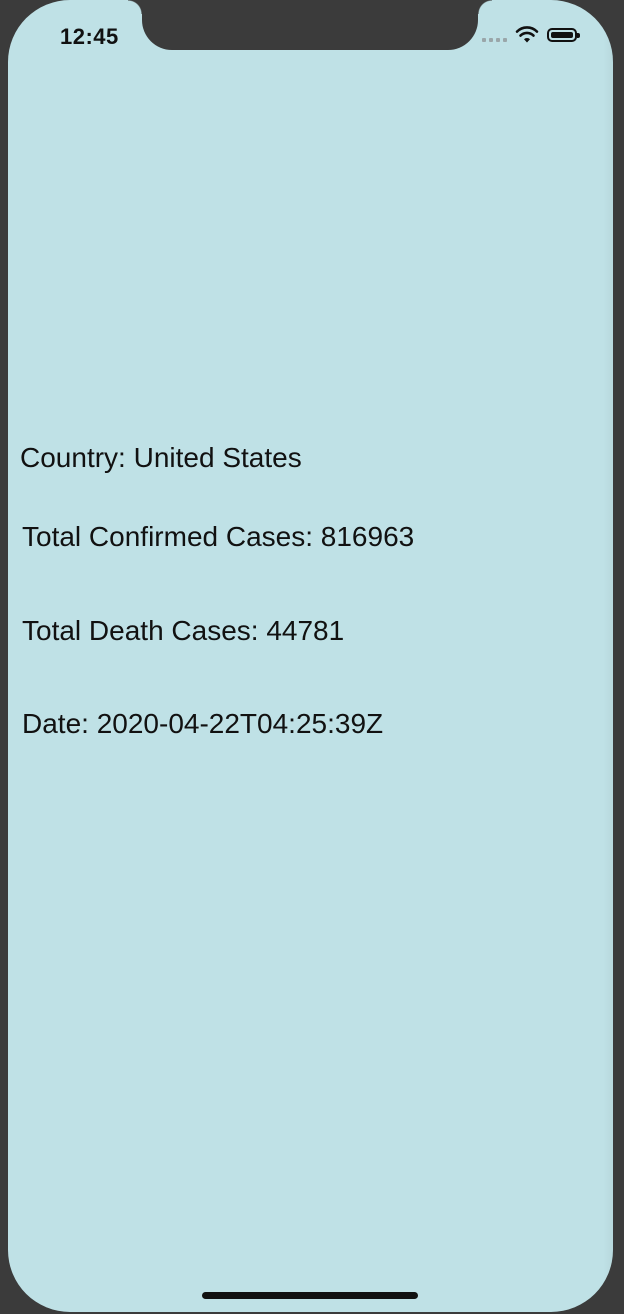  What do you see at coordinates (89, 36) in the screenshot?
I see `status-time: 12:45` at bounding box center [89, 36].